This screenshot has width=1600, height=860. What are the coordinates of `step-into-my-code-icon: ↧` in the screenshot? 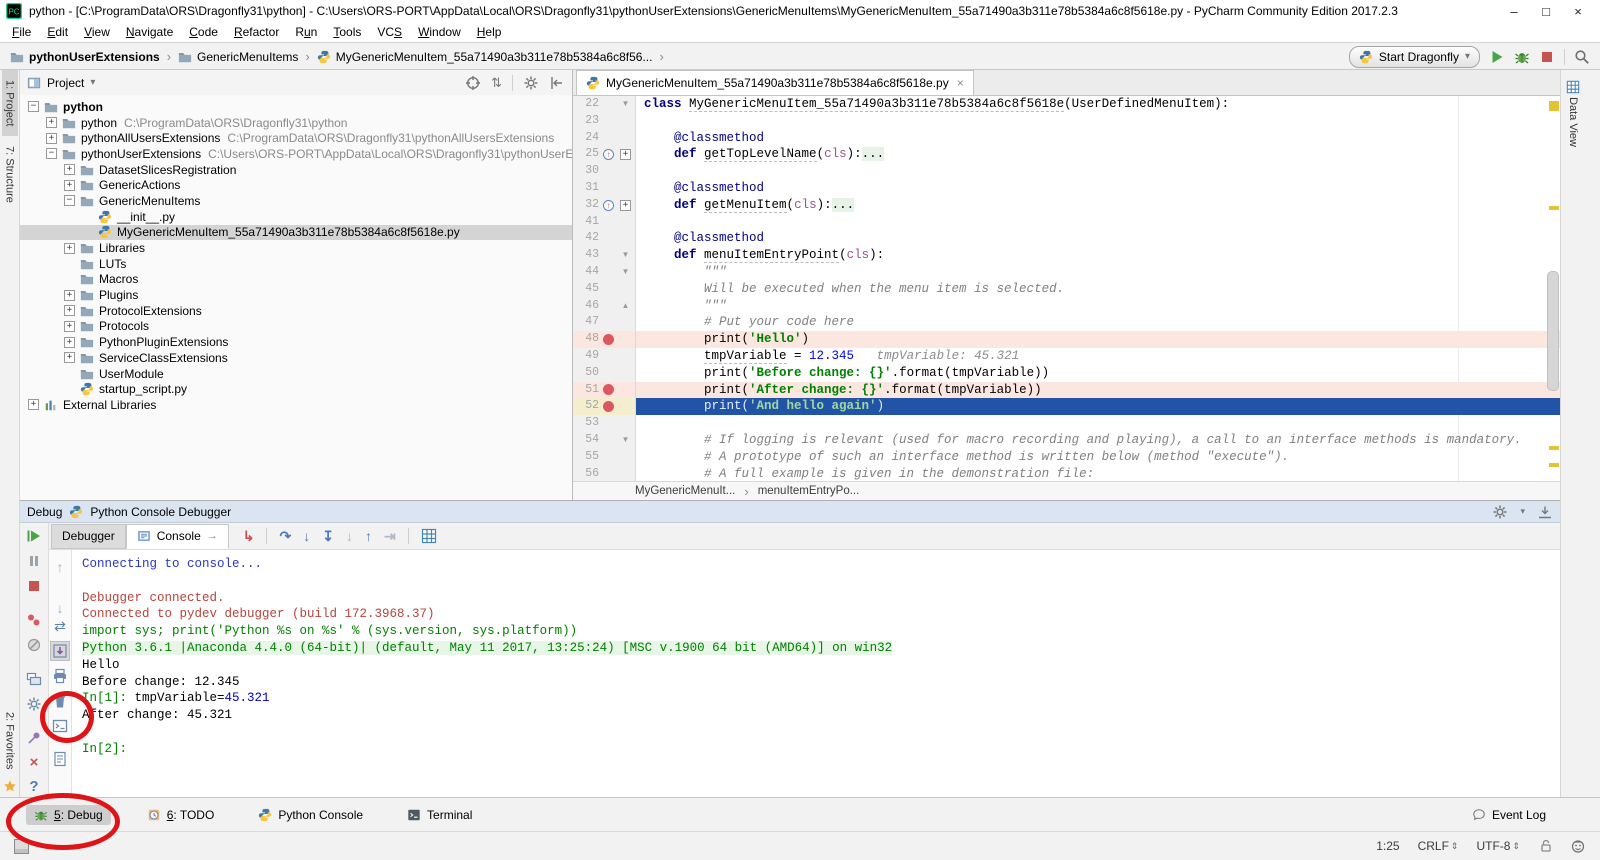 It's located at (328, 536).